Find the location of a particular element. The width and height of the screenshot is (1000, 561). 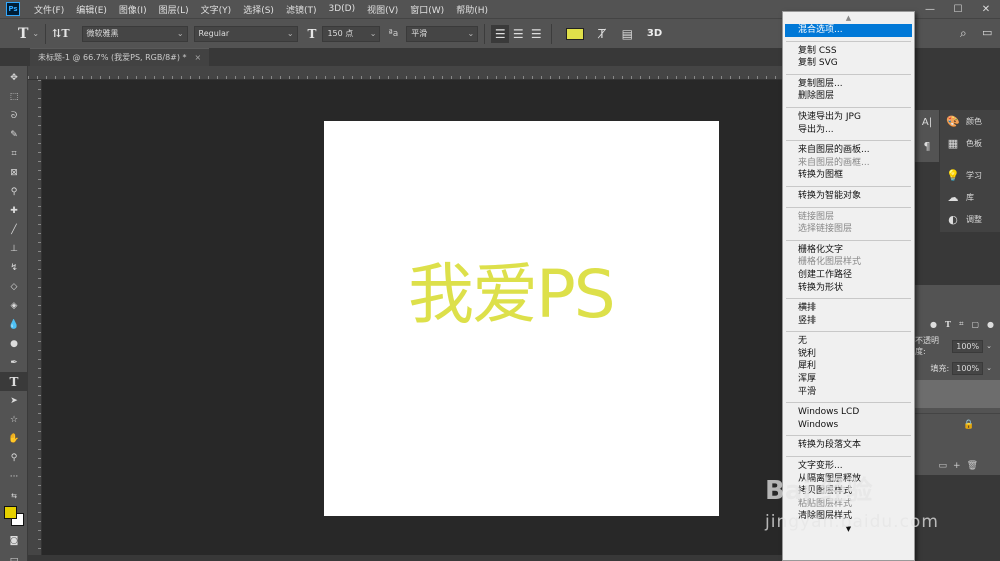

character-panel-icon: A| is located at coordinates (927, 122).